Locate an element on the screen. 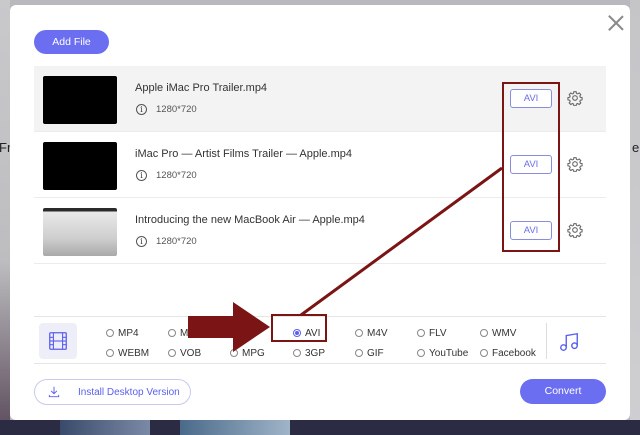 The image size is (640, 435). add-file-button: Add File is located at coordinates (71, 42).